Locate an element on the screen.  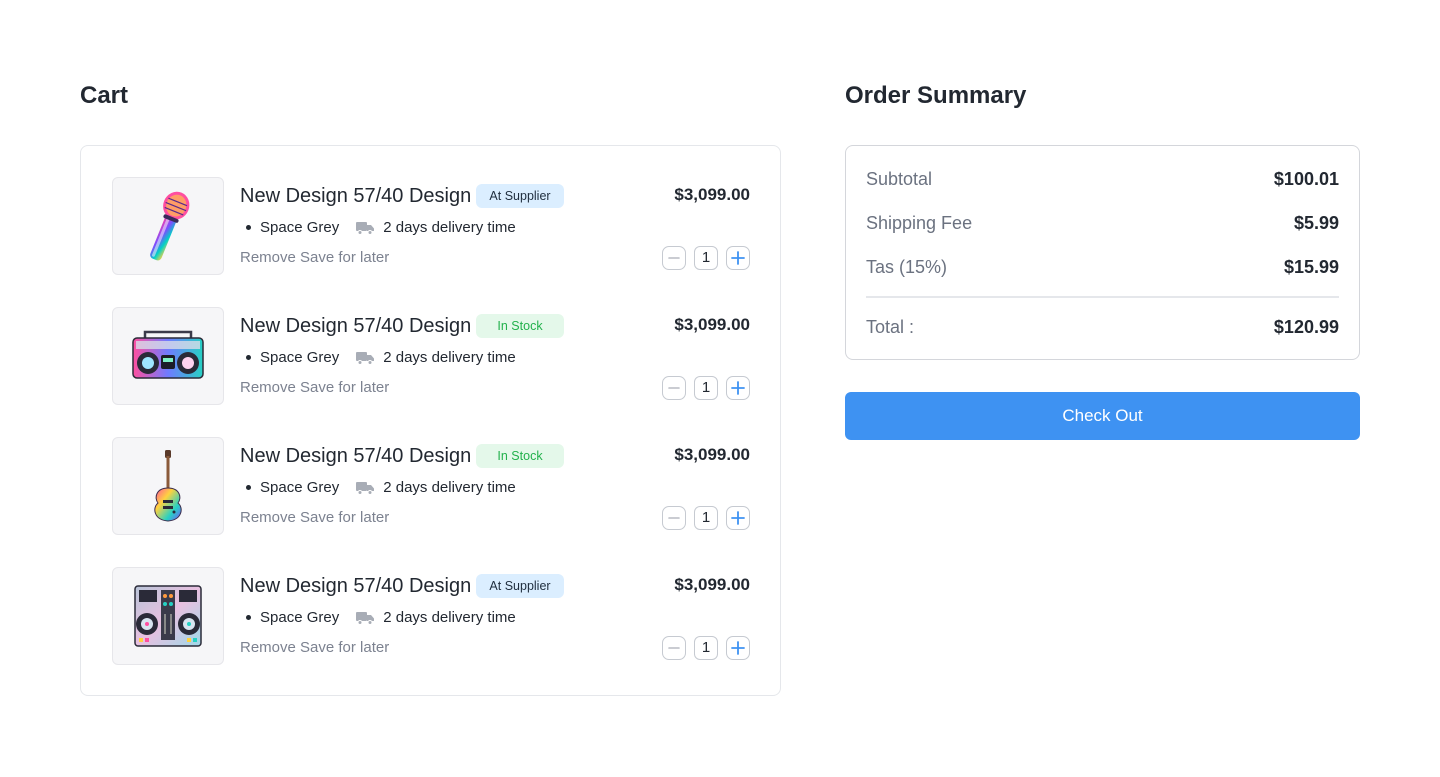
shipping-value: $5.99 is located at coordinates (1316, 223).